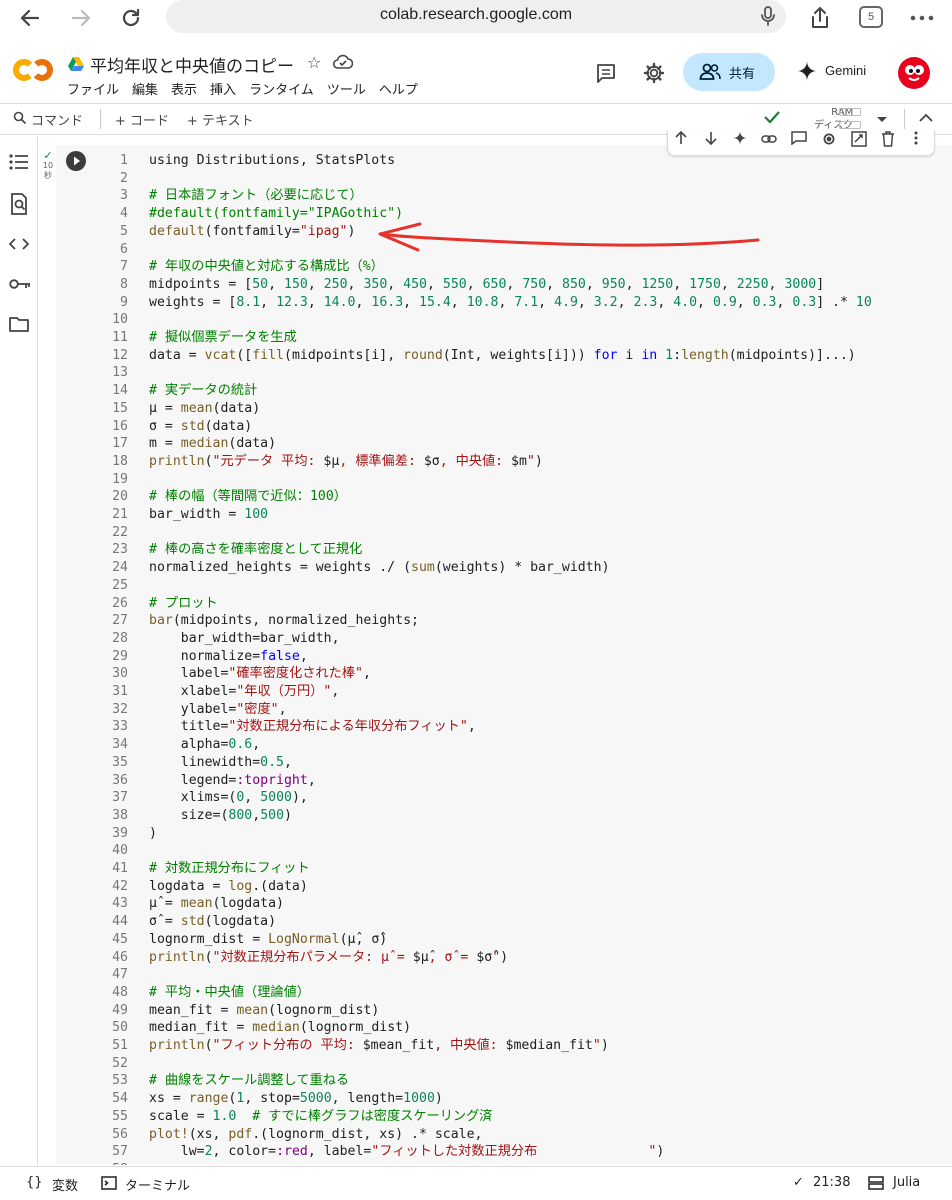  What do you see at coordinates (476, 16) in the screenshot?
I see `address-bar: colab.research.google.com` at bounding box center [476, 16].